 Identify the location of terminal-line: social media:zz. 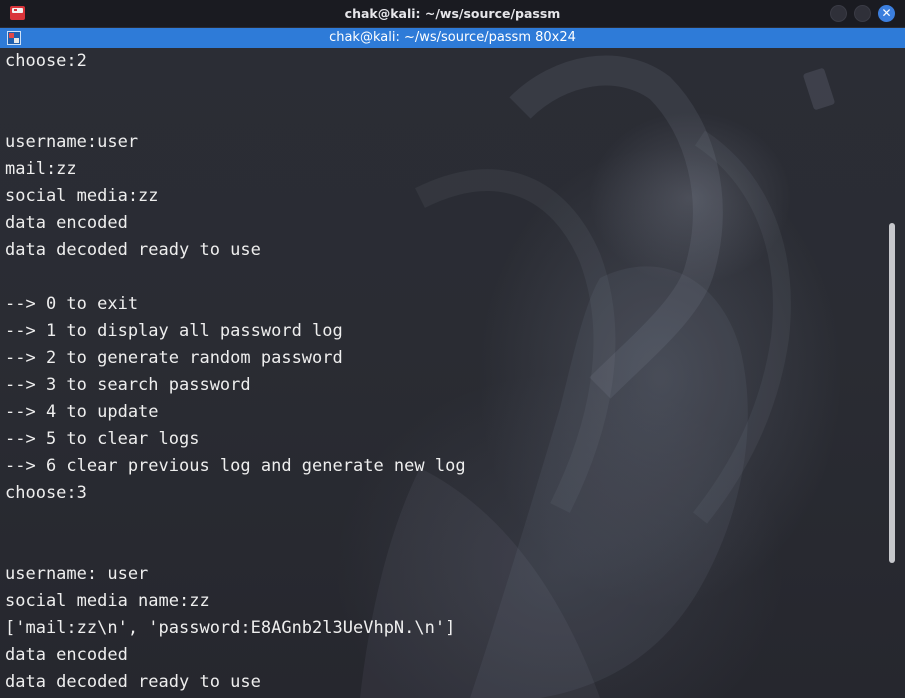
(82, 196).